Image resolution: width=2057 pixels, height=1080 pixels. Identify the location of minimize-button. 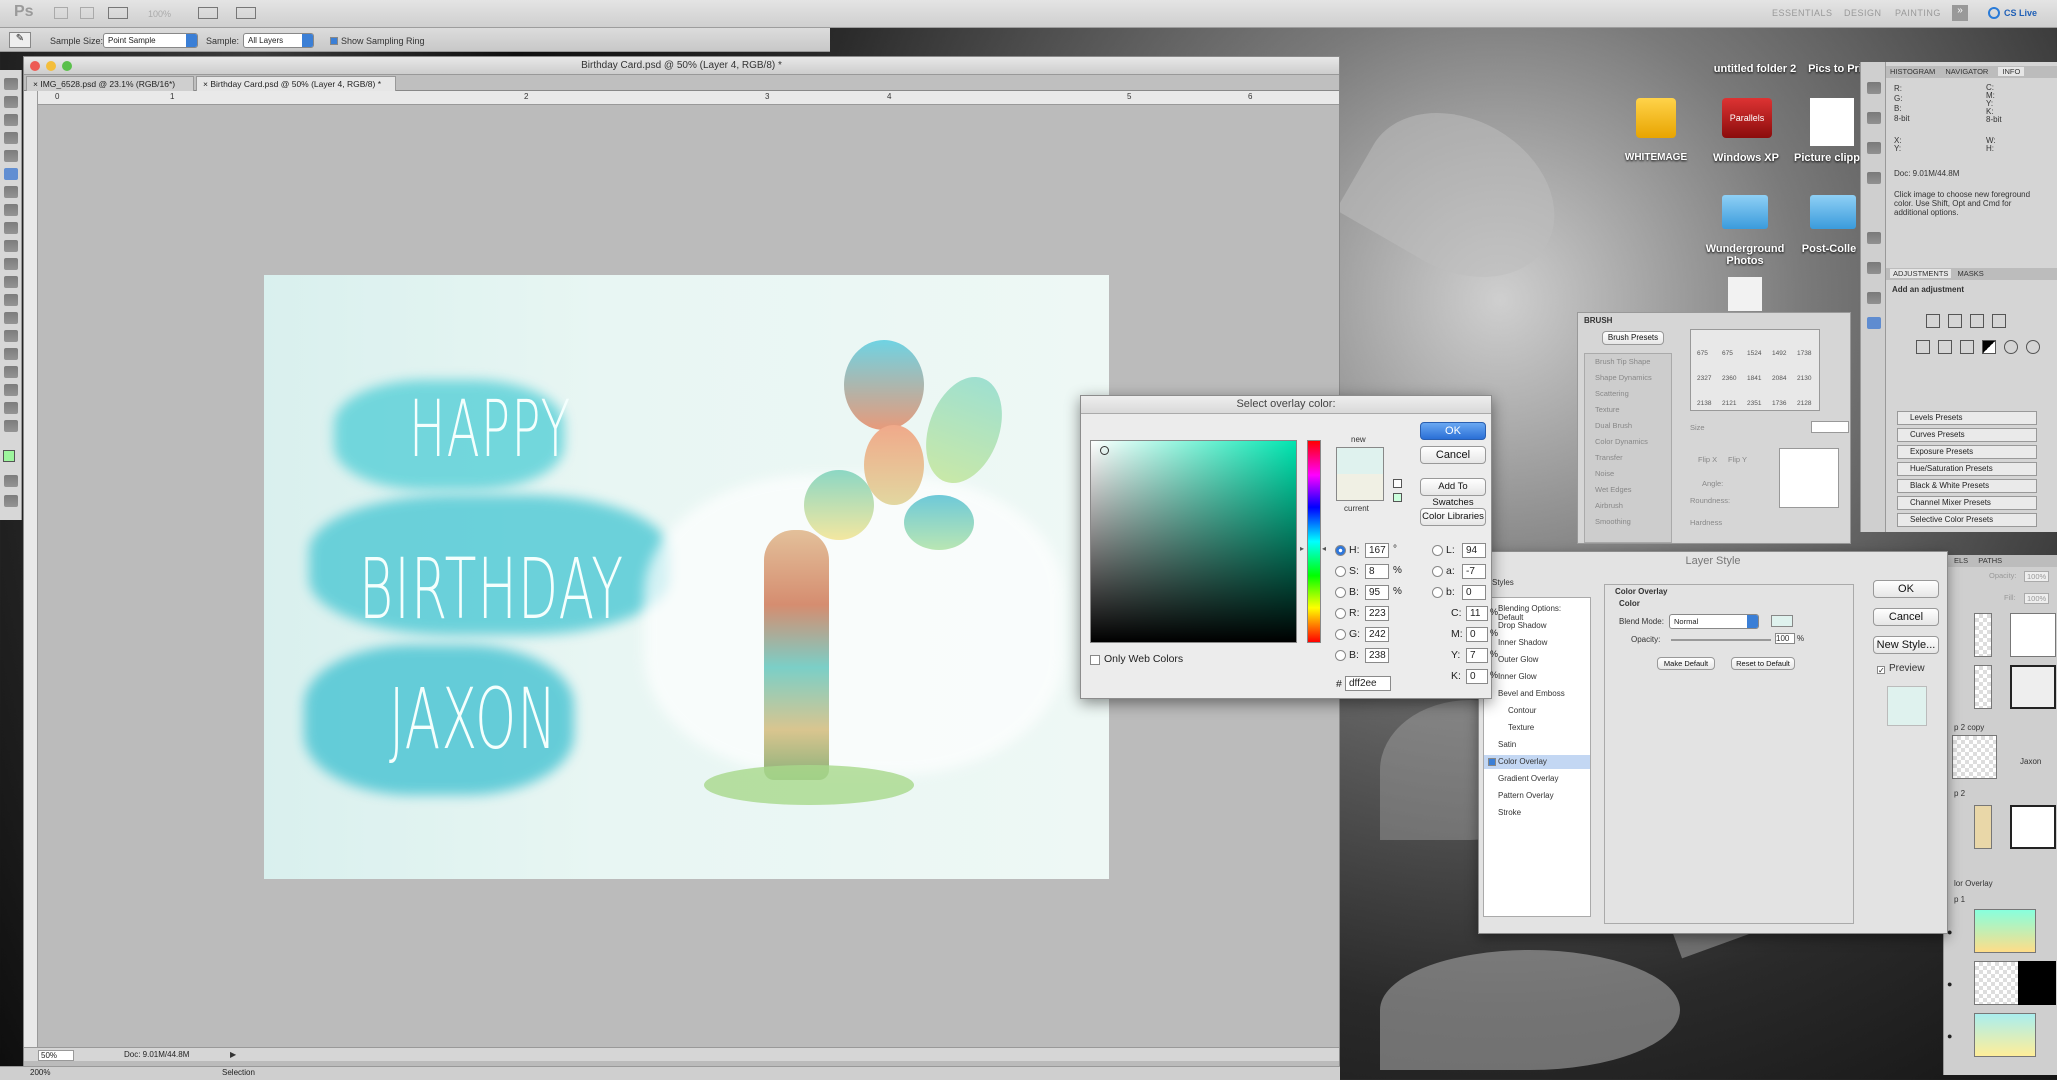
(51, 66).